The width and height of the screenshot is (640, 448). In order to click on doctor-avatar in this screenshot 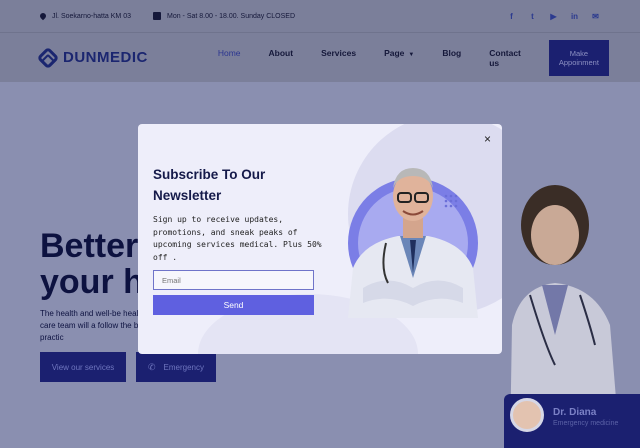, I will do `click(527, 415)`.